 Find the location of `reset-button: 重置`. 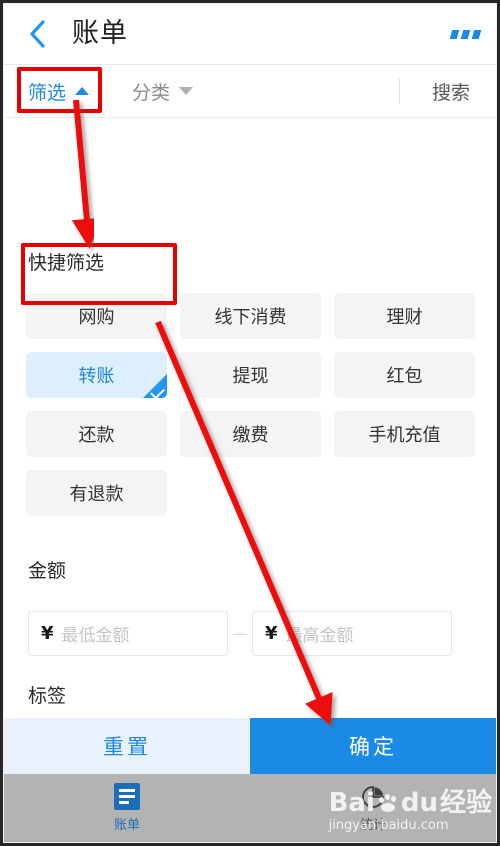

reset-button: 重置 is located at coordinates (127, 746).